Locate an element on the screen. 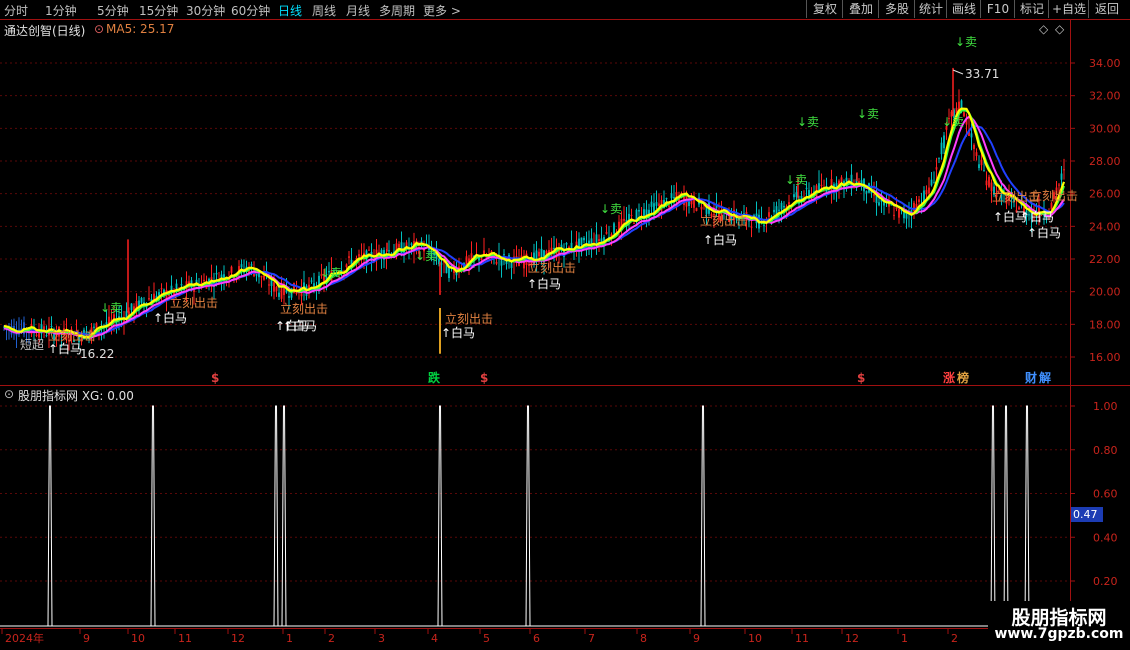 This screenshot has width=1130, height=650. time-tick-label: 1 is located at coordinates (904, 638).